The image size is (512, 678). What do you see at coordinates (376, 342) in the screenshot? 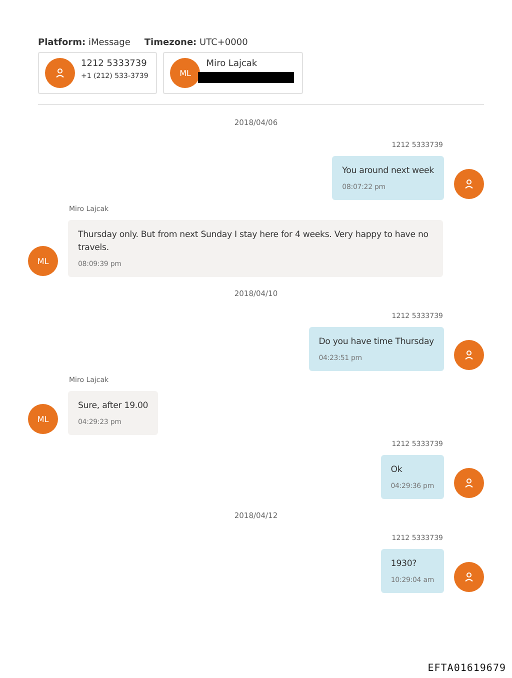
I see `message-text: Do you have time Thursday` at bounding box center [376, 342].